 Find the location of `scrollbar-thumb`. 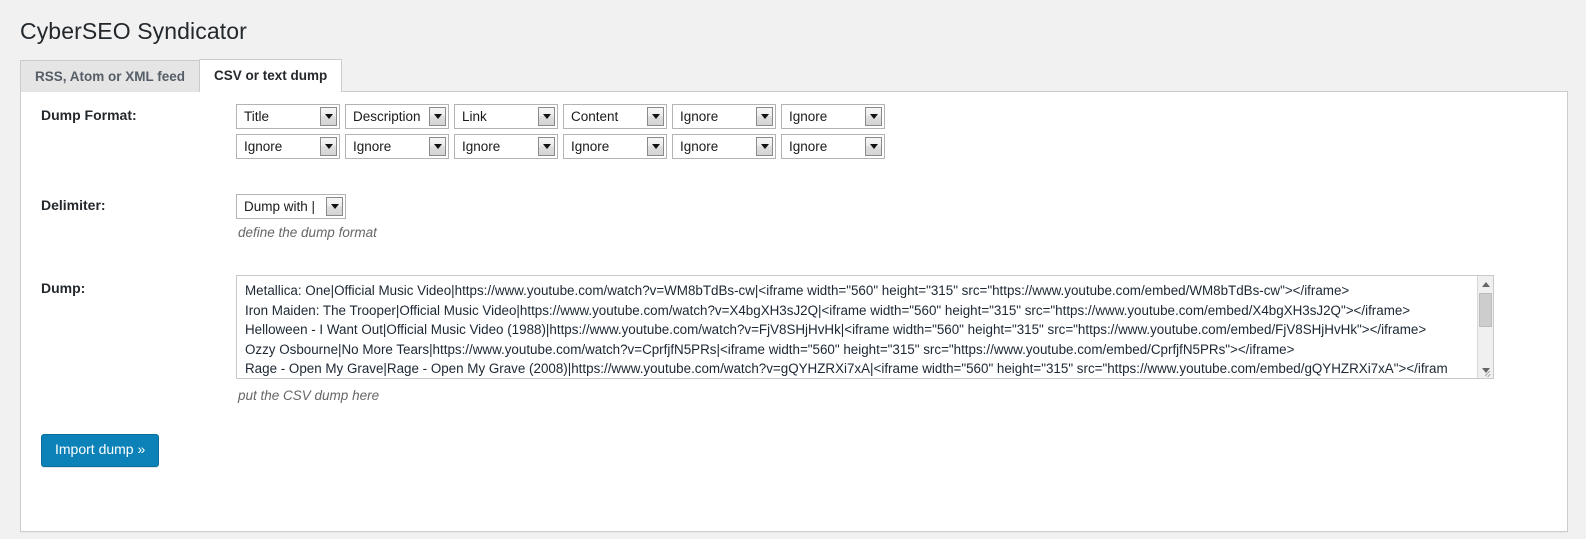

scrollbar-thumb is located at coordinates (1485, 310).